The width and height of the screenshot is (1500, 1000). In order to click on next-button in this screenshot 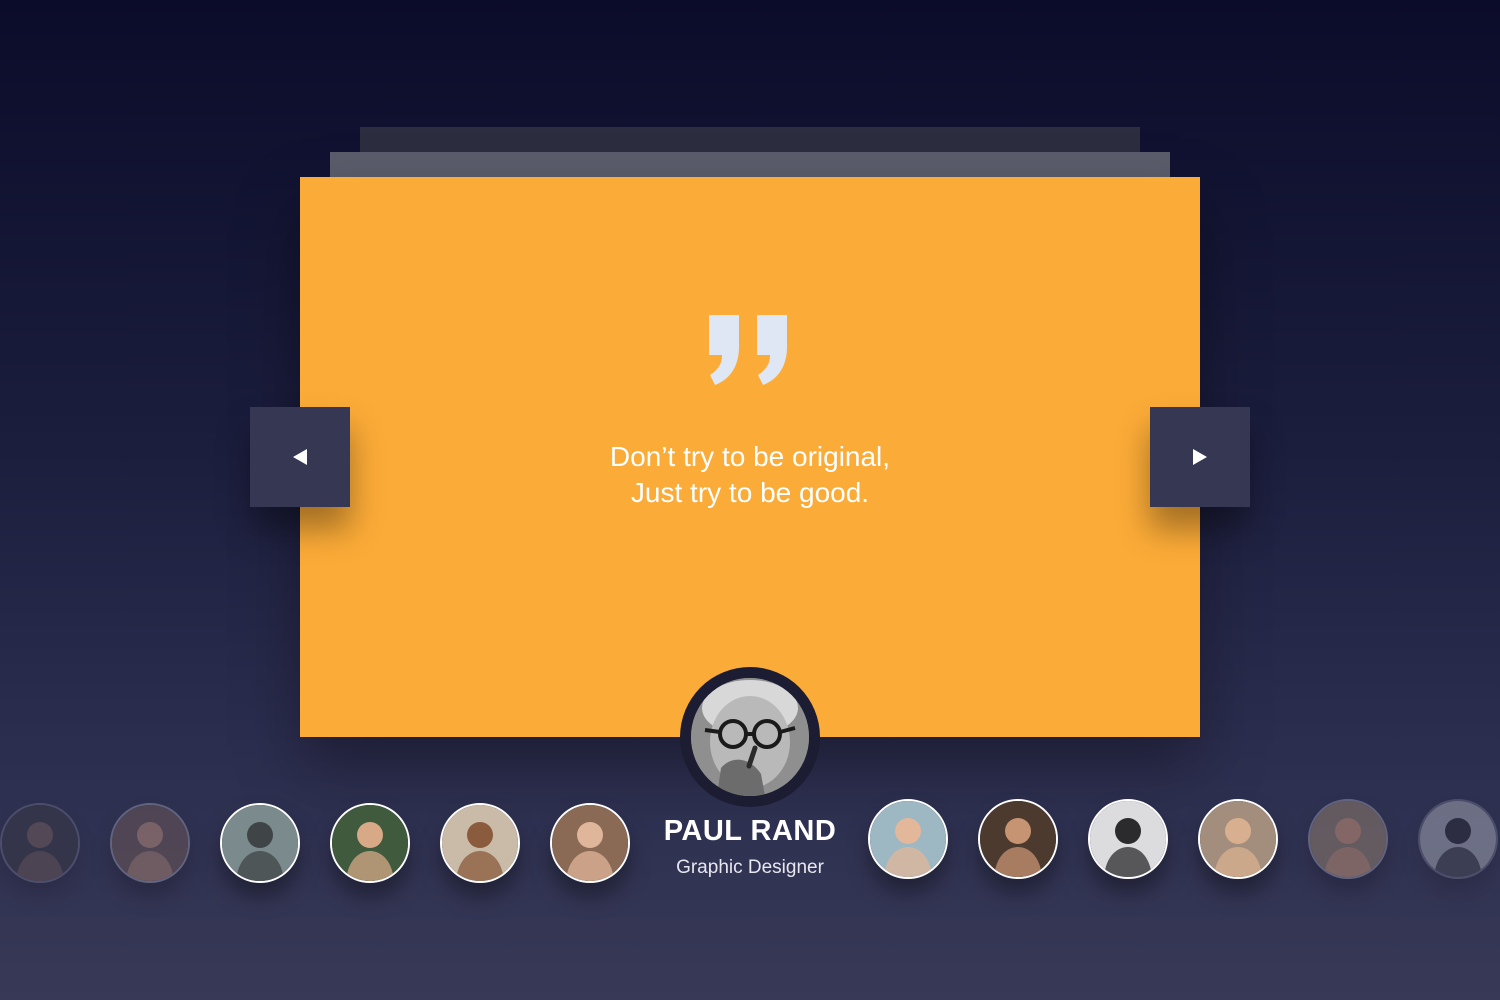, I will do `click(1200, 457)`.